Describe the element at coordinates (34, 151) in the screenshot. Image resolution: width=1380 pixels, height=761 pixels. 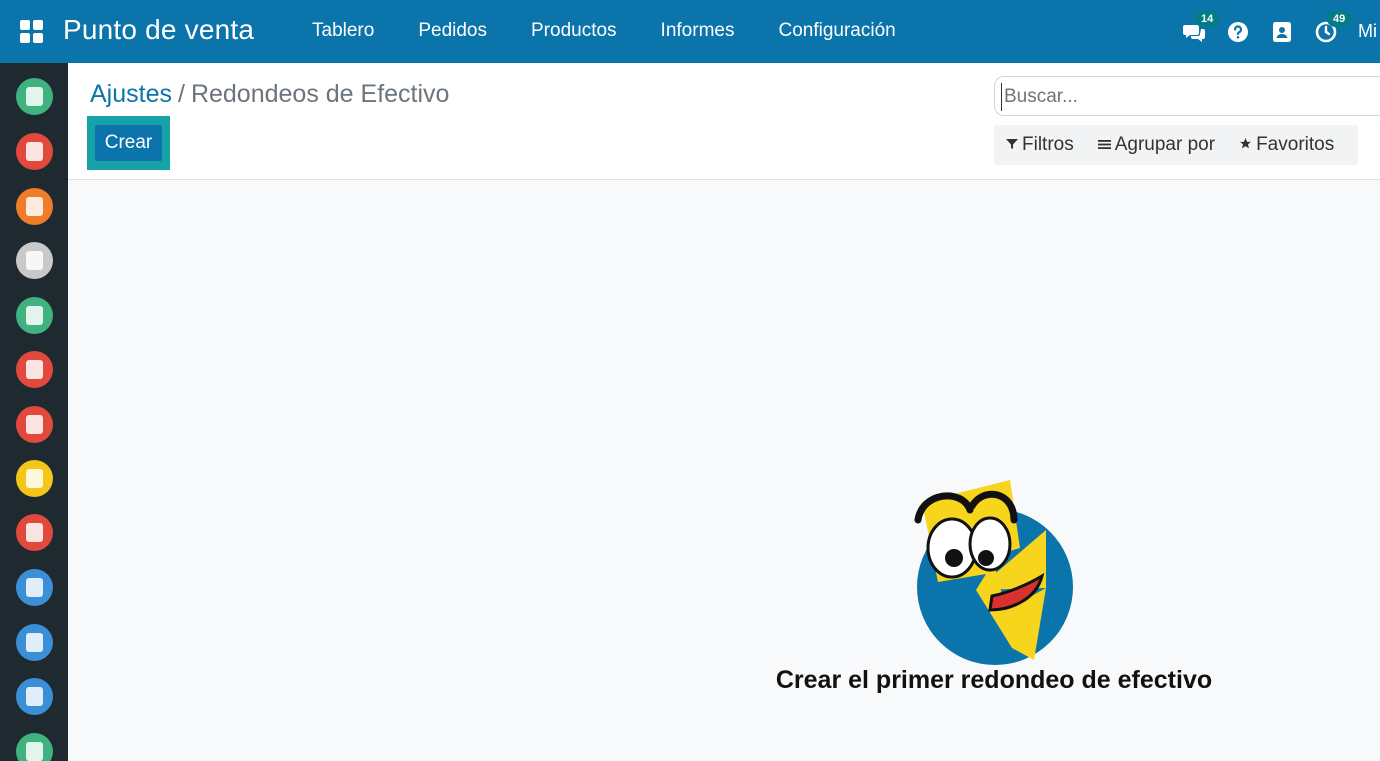
I see `app-icon-calendar` at that location.